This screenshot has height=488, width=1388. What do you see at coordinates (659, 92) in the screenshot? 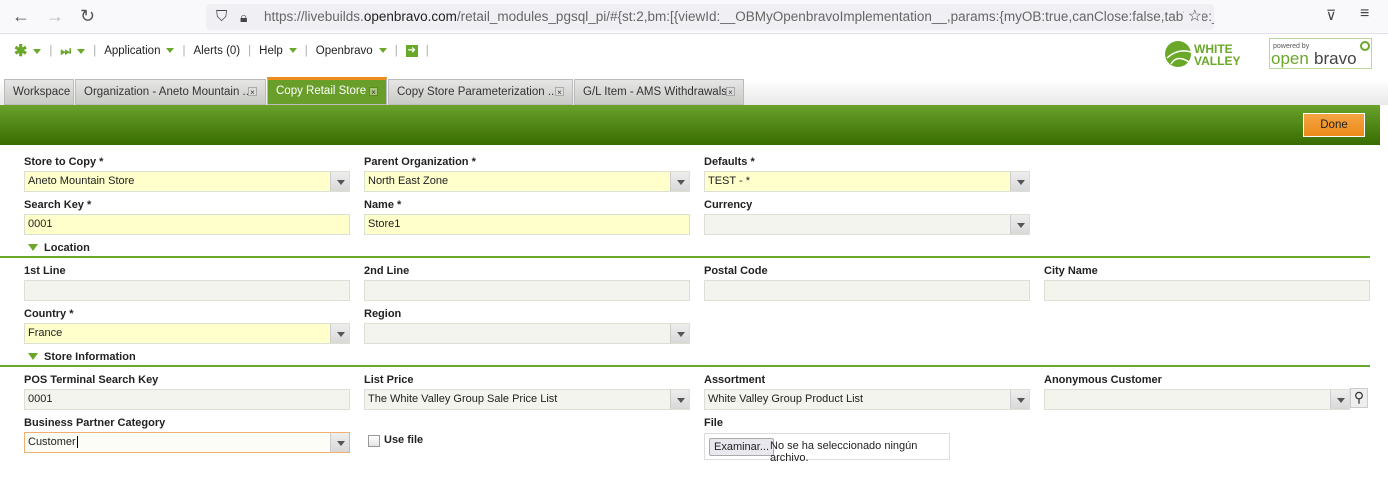
I see `tab-gl-item: G/L Item - AMS Withdrawals ×` at bounding box center [659, 92].